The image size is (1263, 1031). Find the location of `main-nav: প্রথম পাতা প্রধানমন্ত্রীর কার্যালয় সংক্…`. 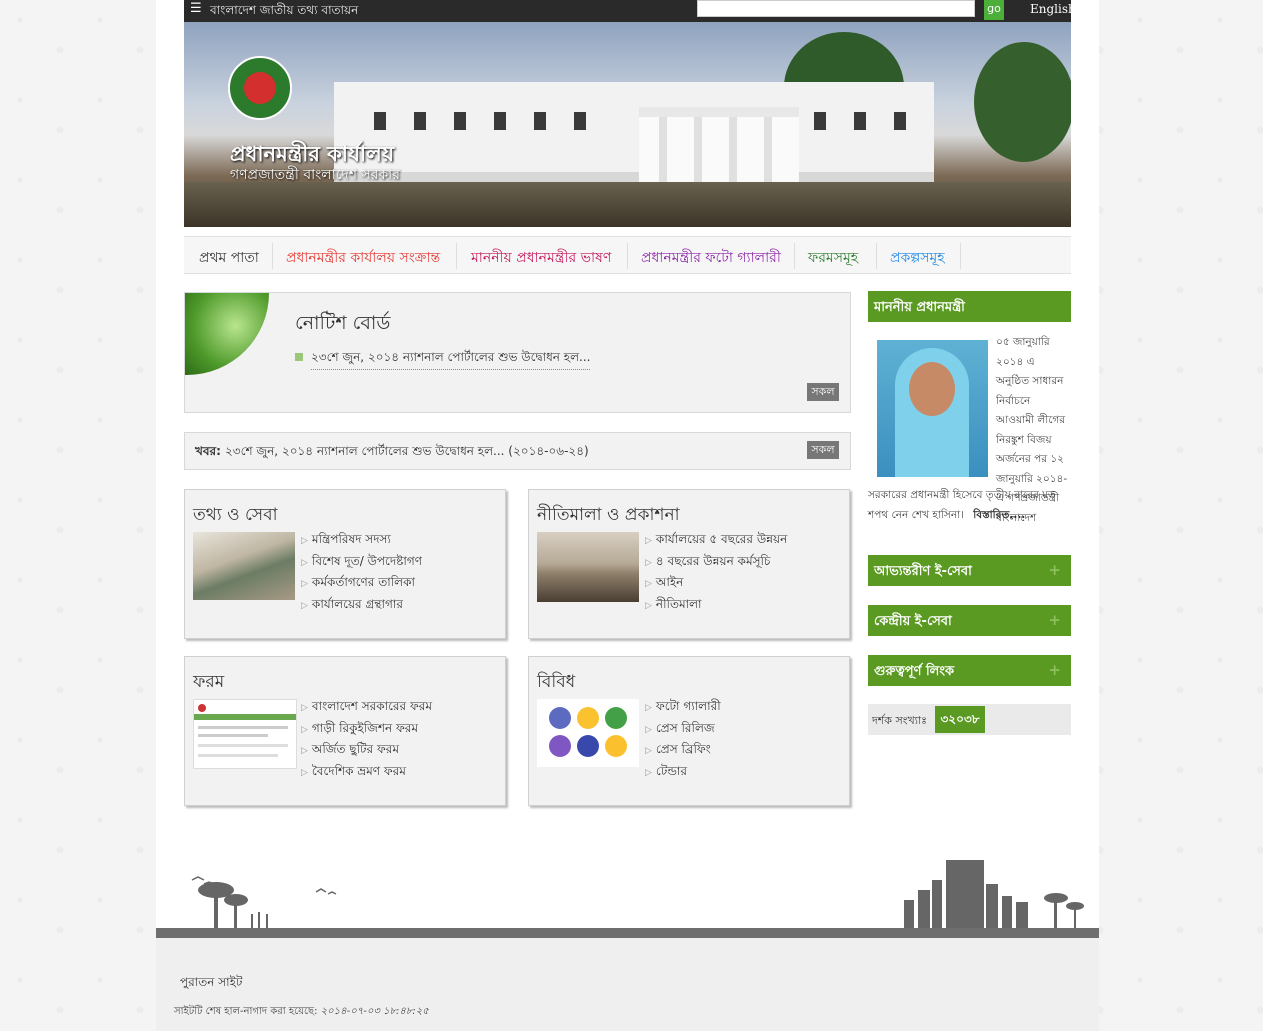

main-nav: প্রথম পাতা প্রধানমন্ত্রীর কার্যালয় সংক্… is located at coordinates (627, 255).